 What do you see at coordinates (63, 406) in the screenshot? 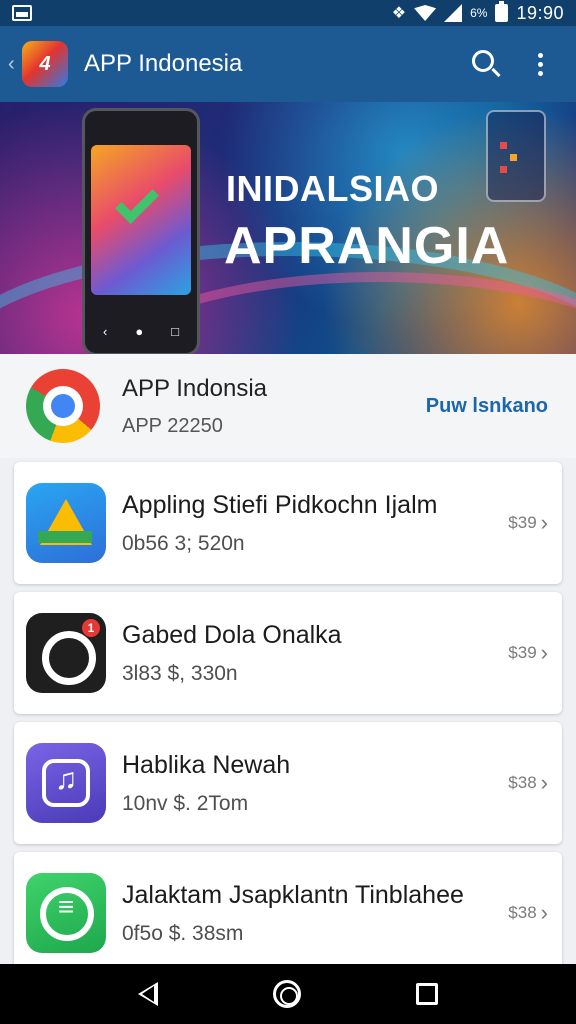
I see `chrome-icon` at bounding box center [63, 406].